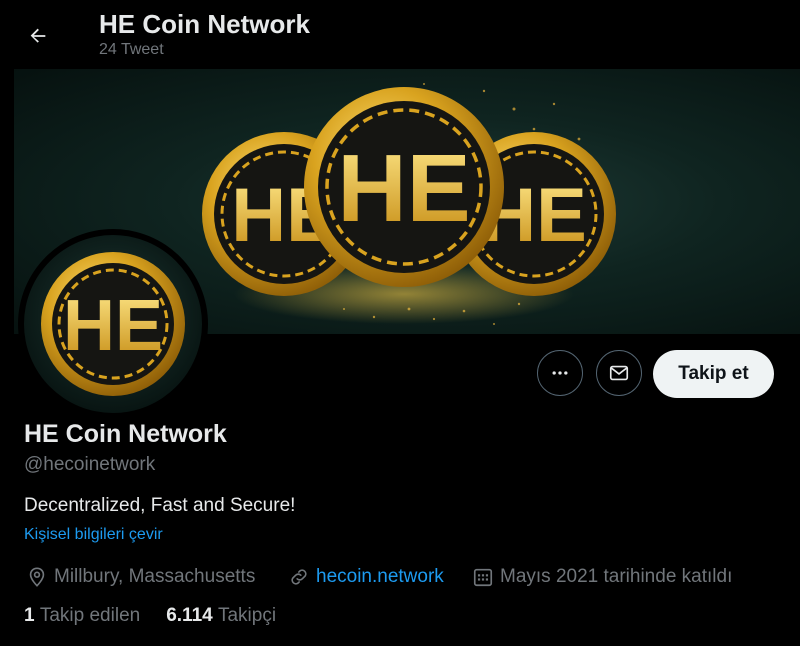 The height and width of the screenshot is (646, 800). What do you see at coordinates (125, 434) in the screenshot?
I see `profile-name: HE Coin Network` at bounding box center [125, 434].